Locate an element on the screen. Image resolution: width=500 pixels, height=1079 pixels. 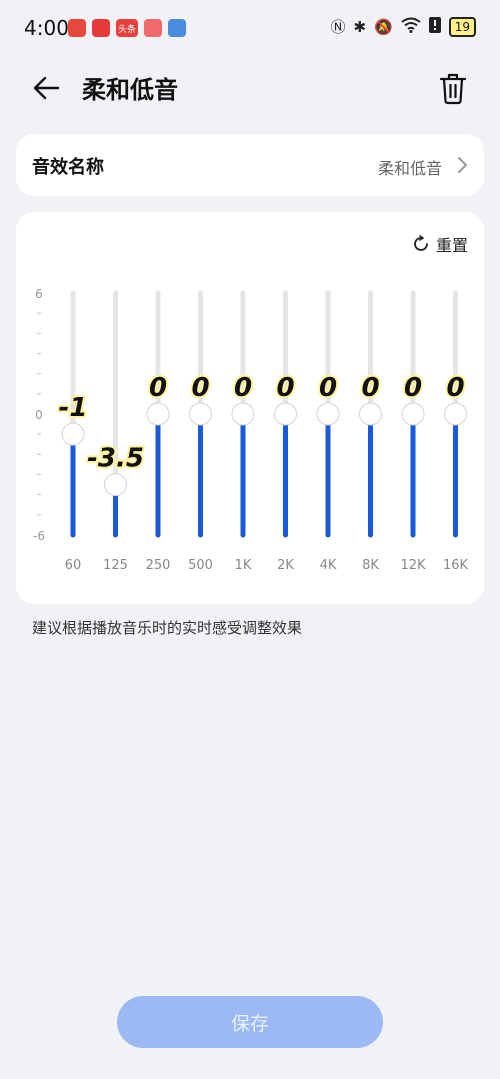
chevron-right-icon is located at coordinates (462, 165).